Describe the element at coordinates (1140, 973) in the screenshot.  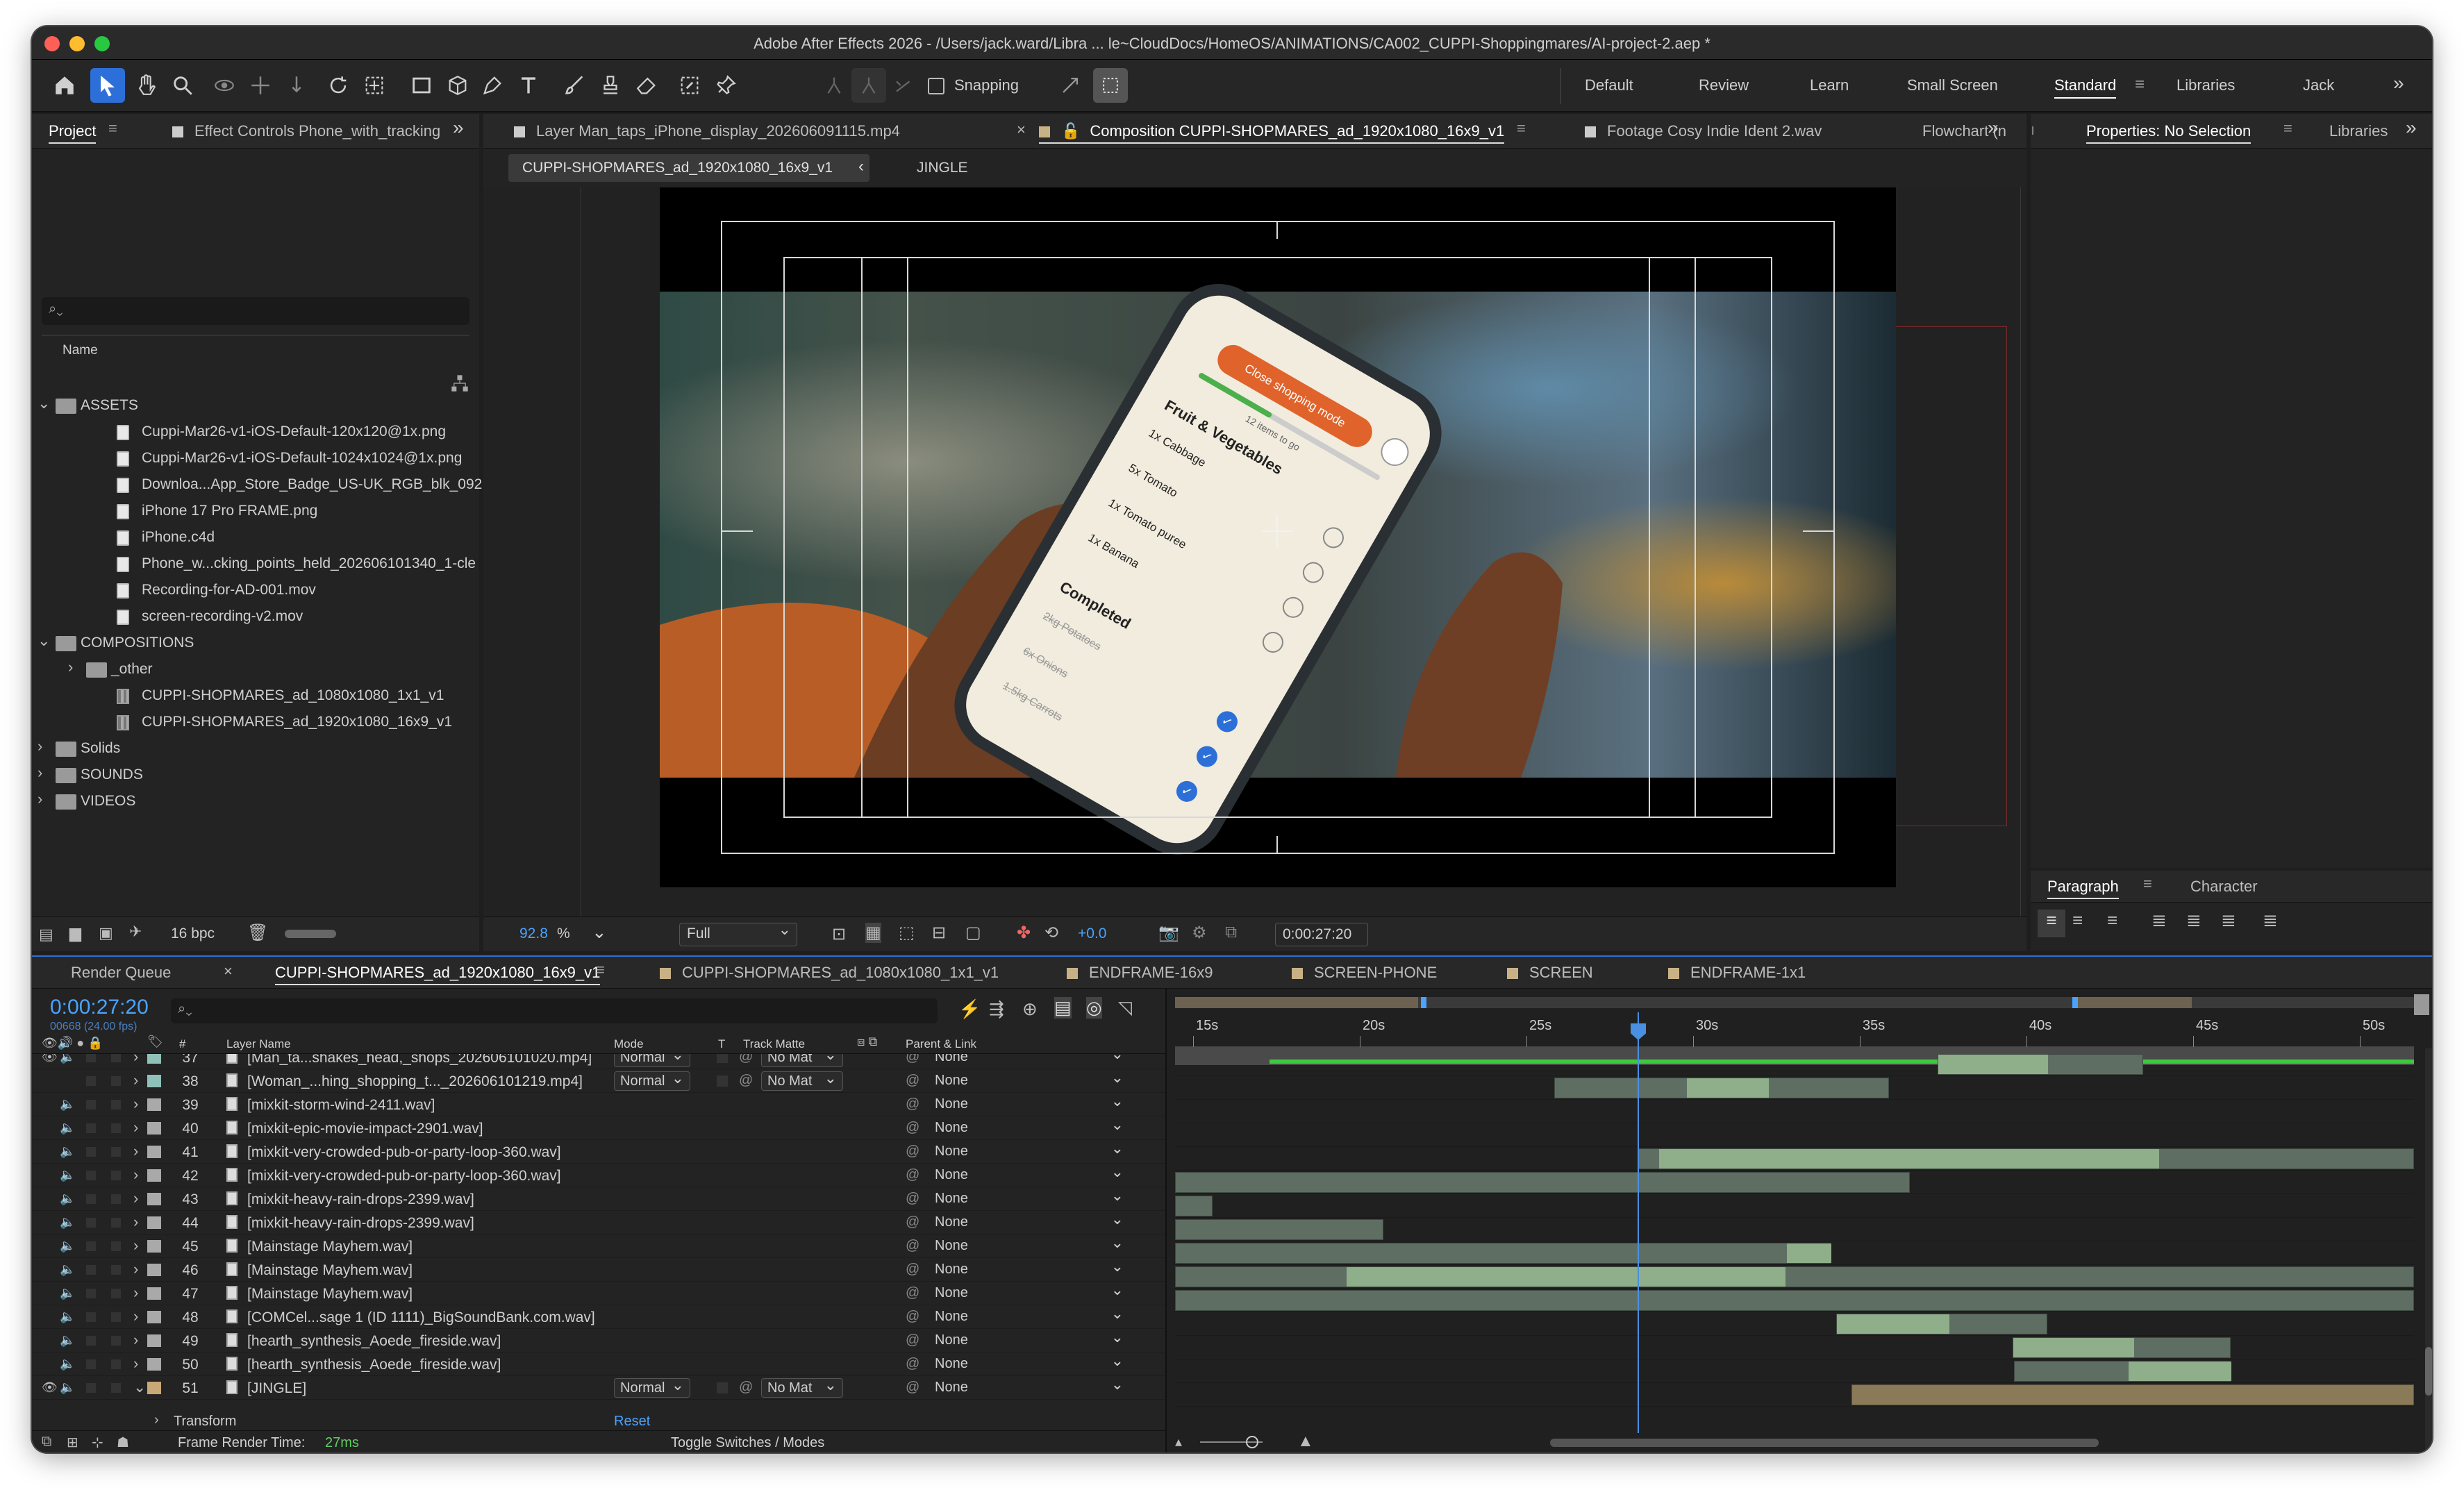
I see `tab-endframe-16x9: ENDFRAME-16x9` at that location.